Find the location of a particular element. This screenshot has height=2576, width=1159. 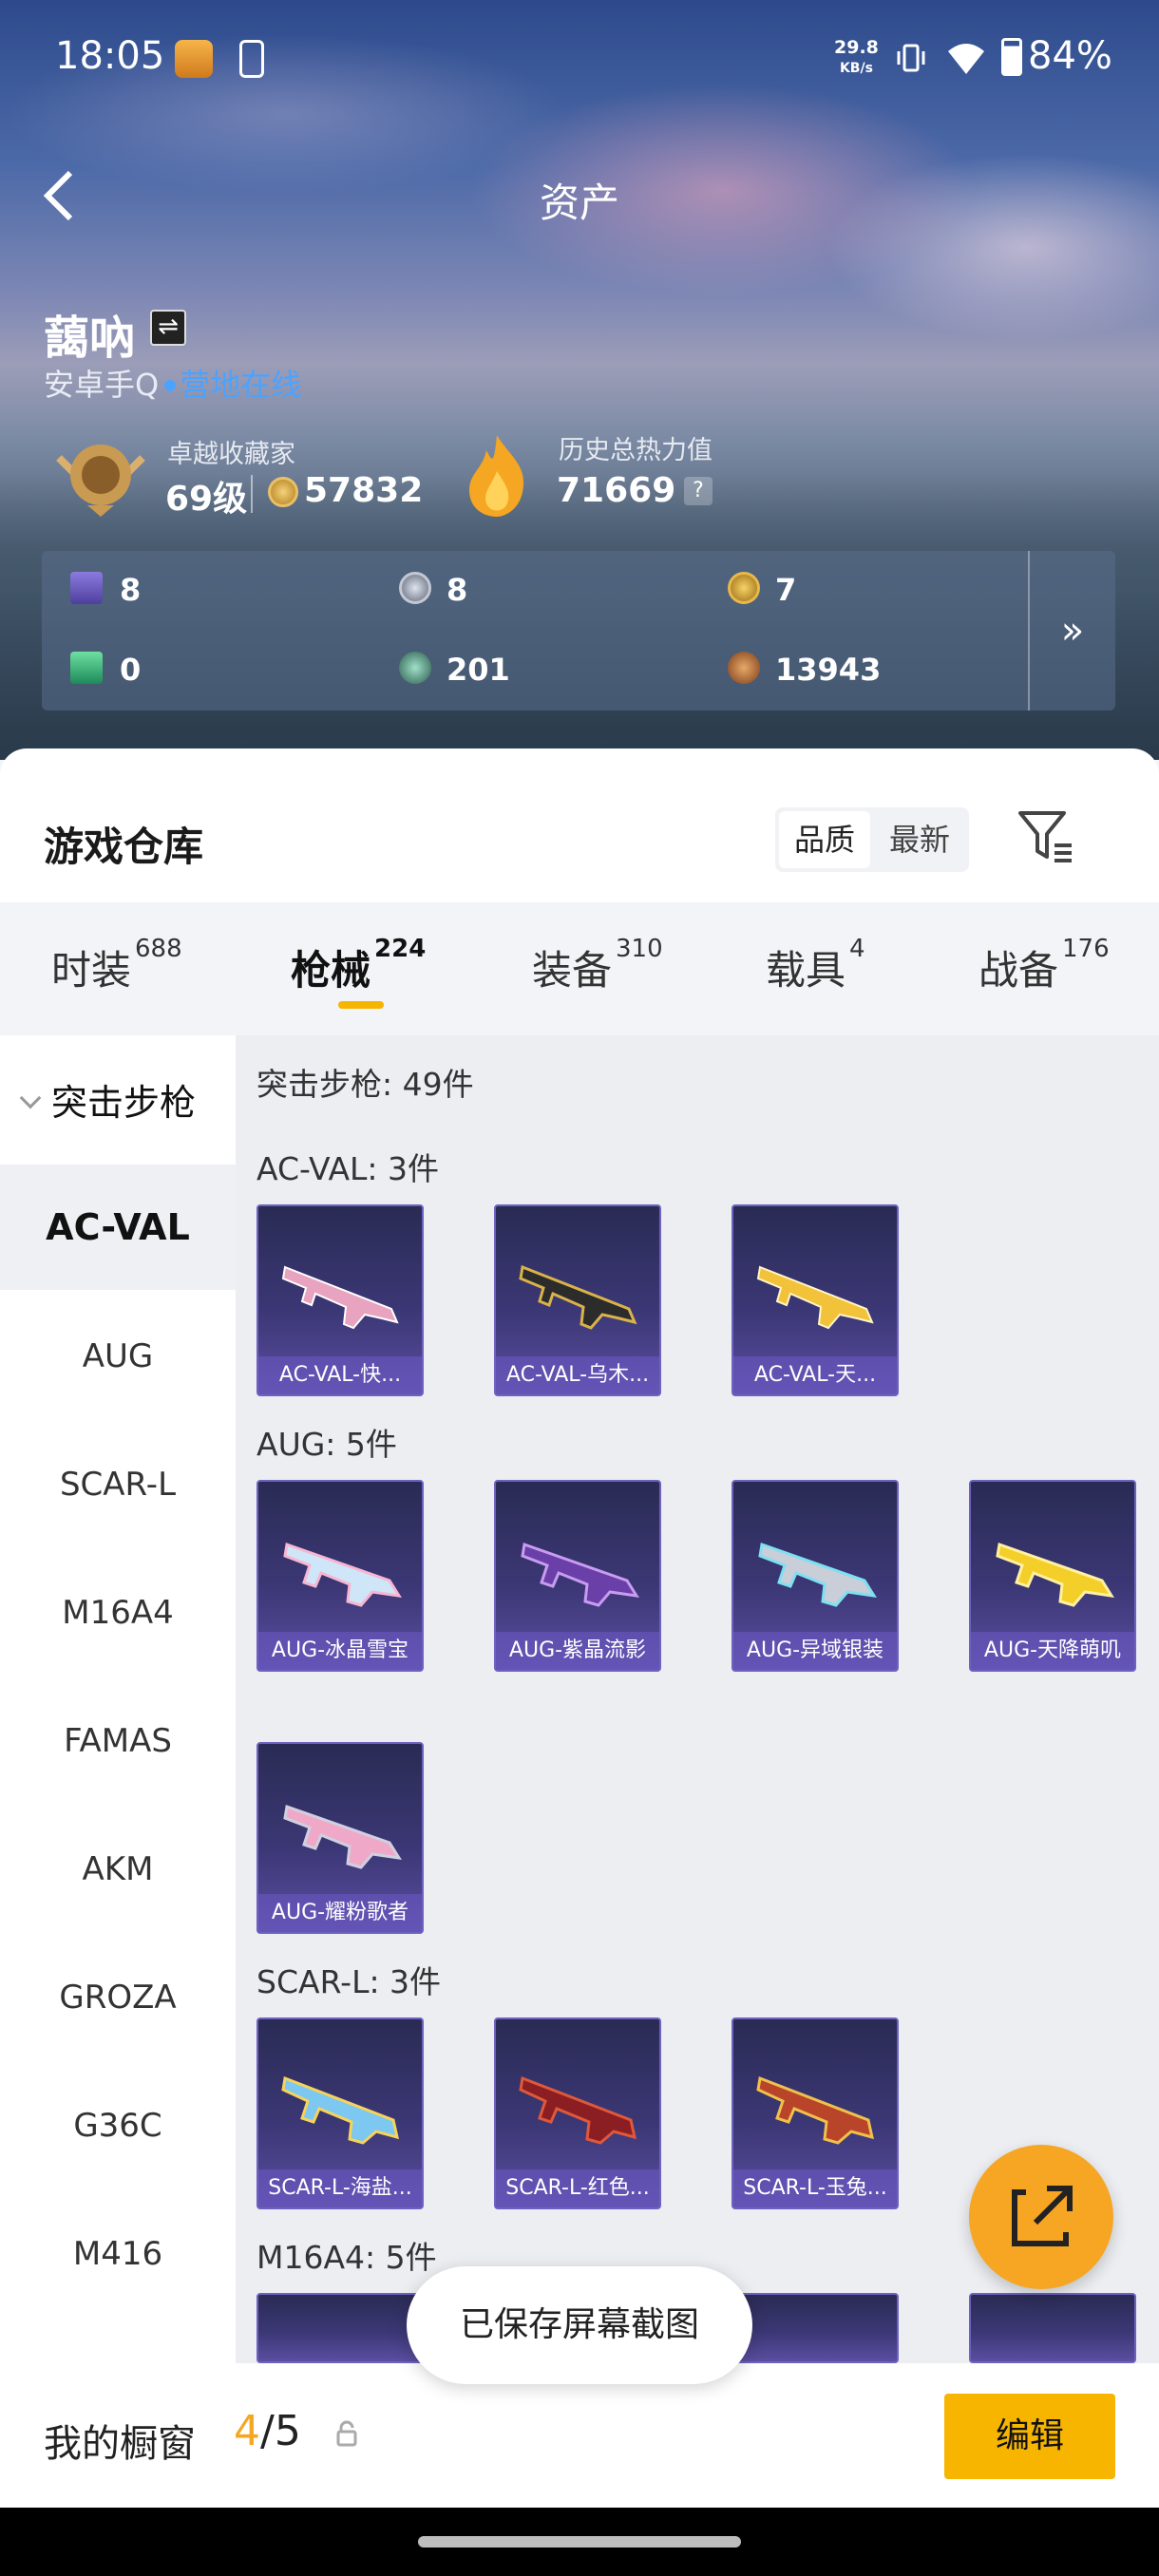

sidebar-item-akm: AKM is located at coordinates (118, 1869).